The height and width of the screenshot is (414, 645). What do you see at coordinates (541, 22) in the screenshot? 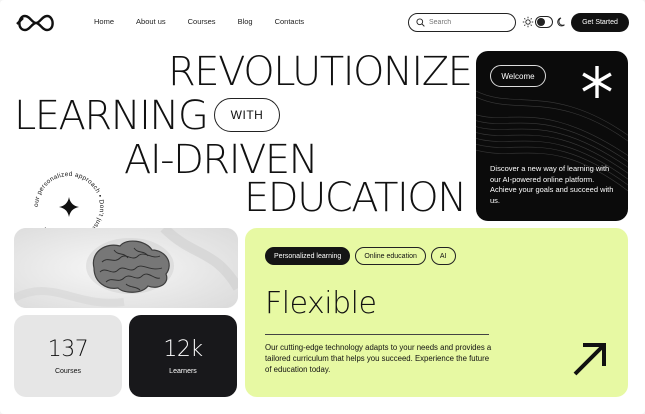
I see `toggle-knob` at bounding box center [541, 22].